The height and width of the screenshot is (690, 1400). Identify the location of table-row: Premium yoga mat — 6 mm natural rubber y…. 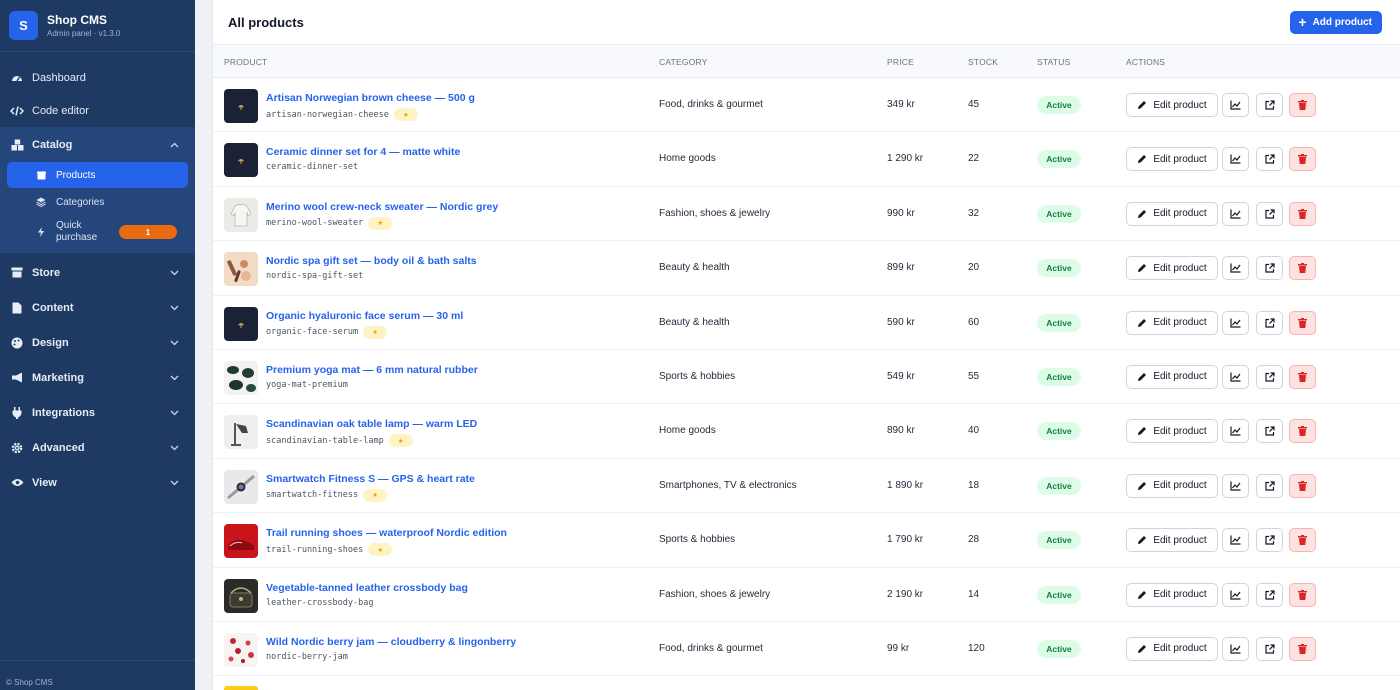
(806, 377).